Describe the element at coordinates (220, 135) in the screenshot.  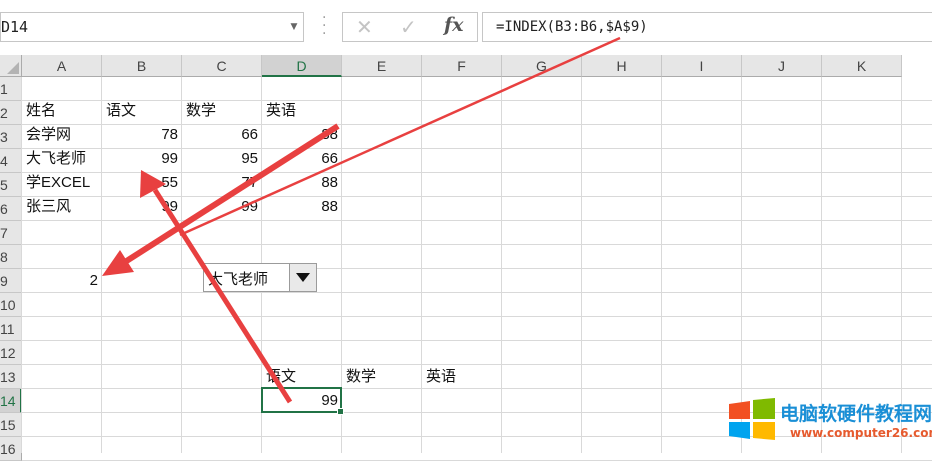
I see `table-cell-math: 66` at that location.